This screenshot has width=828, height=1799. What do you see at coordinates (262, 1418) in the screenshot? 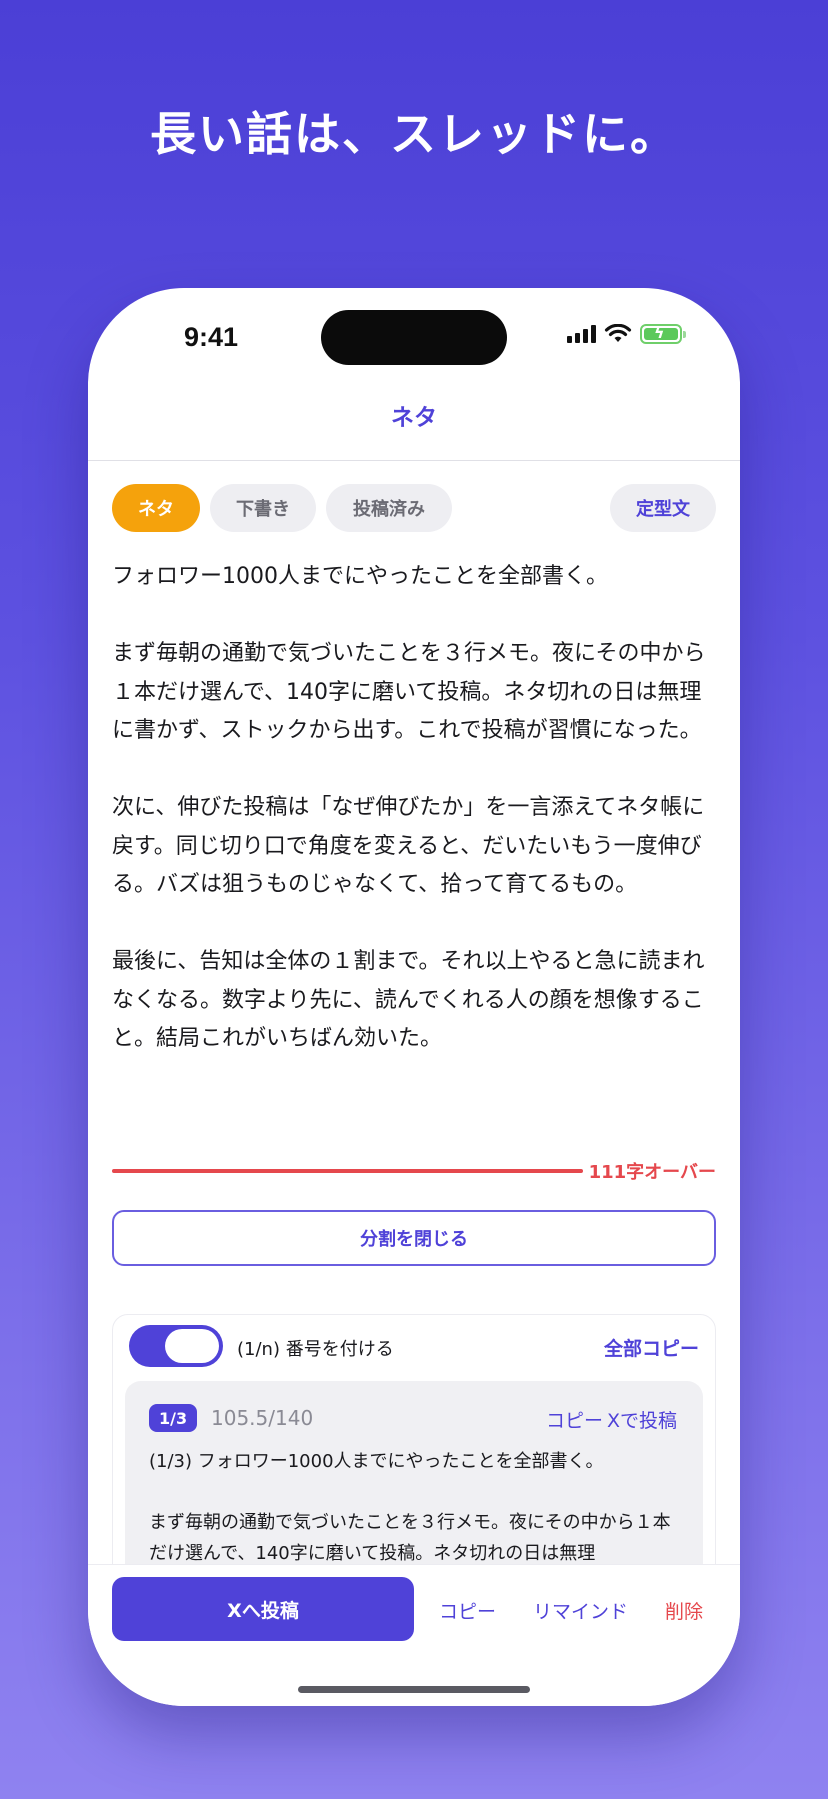
I see `part-char-count: 105.5/140` at bounding box center [262, 1418].